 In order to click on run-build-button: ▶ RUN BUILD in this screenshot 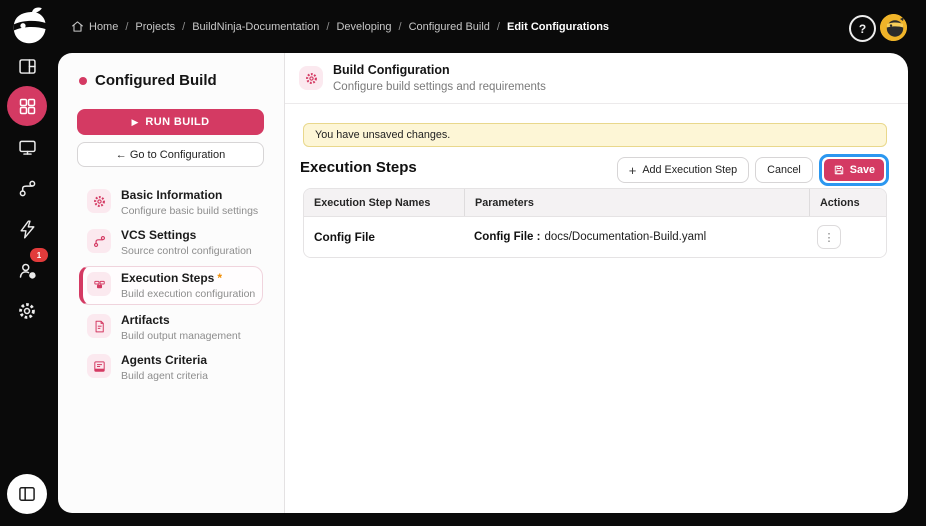, I will do `click(170, 122)`.